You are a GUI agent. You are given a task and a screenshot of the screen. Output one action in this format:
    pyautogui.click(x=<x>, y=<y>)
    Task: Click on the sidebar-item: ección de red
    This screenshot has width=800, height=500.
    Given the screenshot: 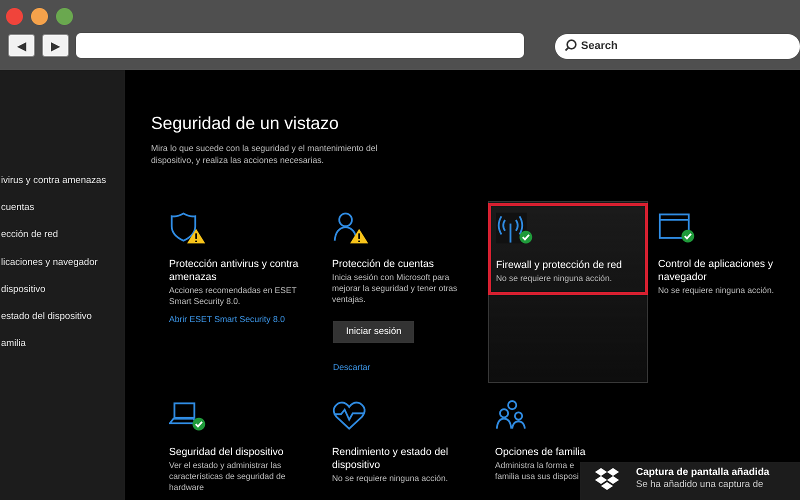 What is the action you would take?
    pyautogui.click(x=62, y=242)
    